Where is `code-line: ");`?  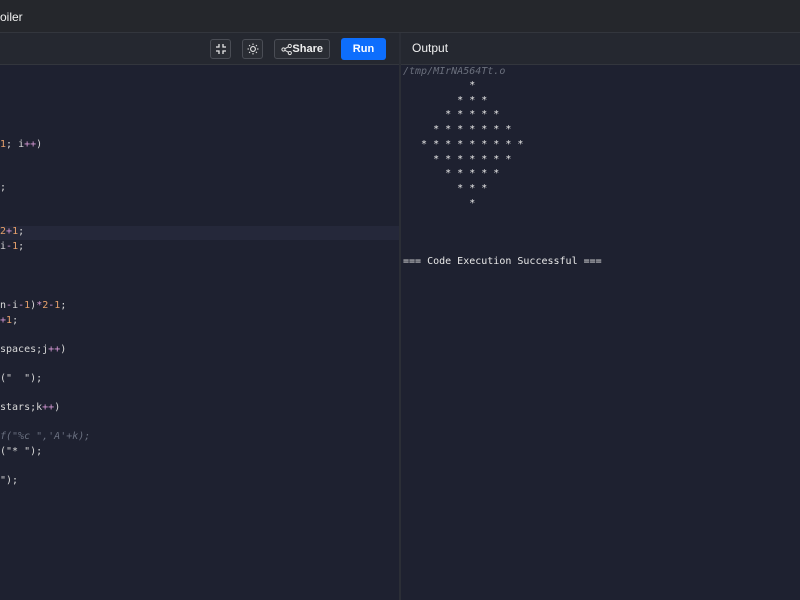 code-line: "); is located at coordinates (9, 481).